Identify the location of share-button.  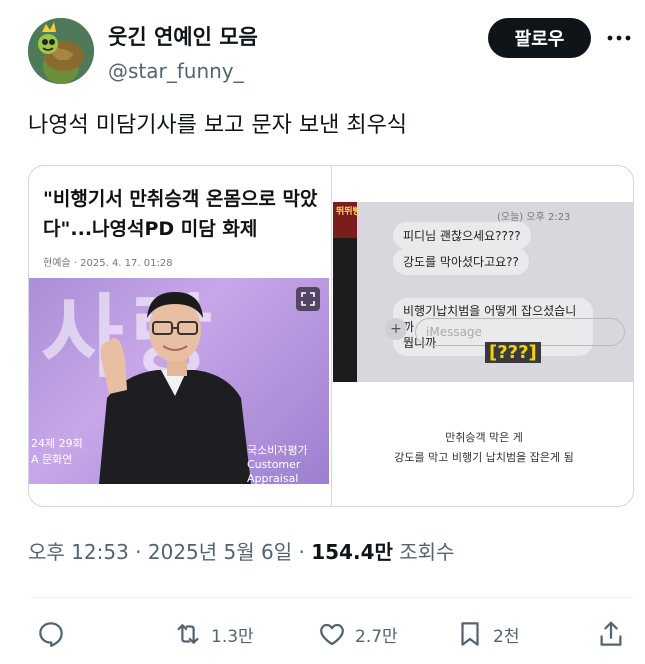
(611, 634).